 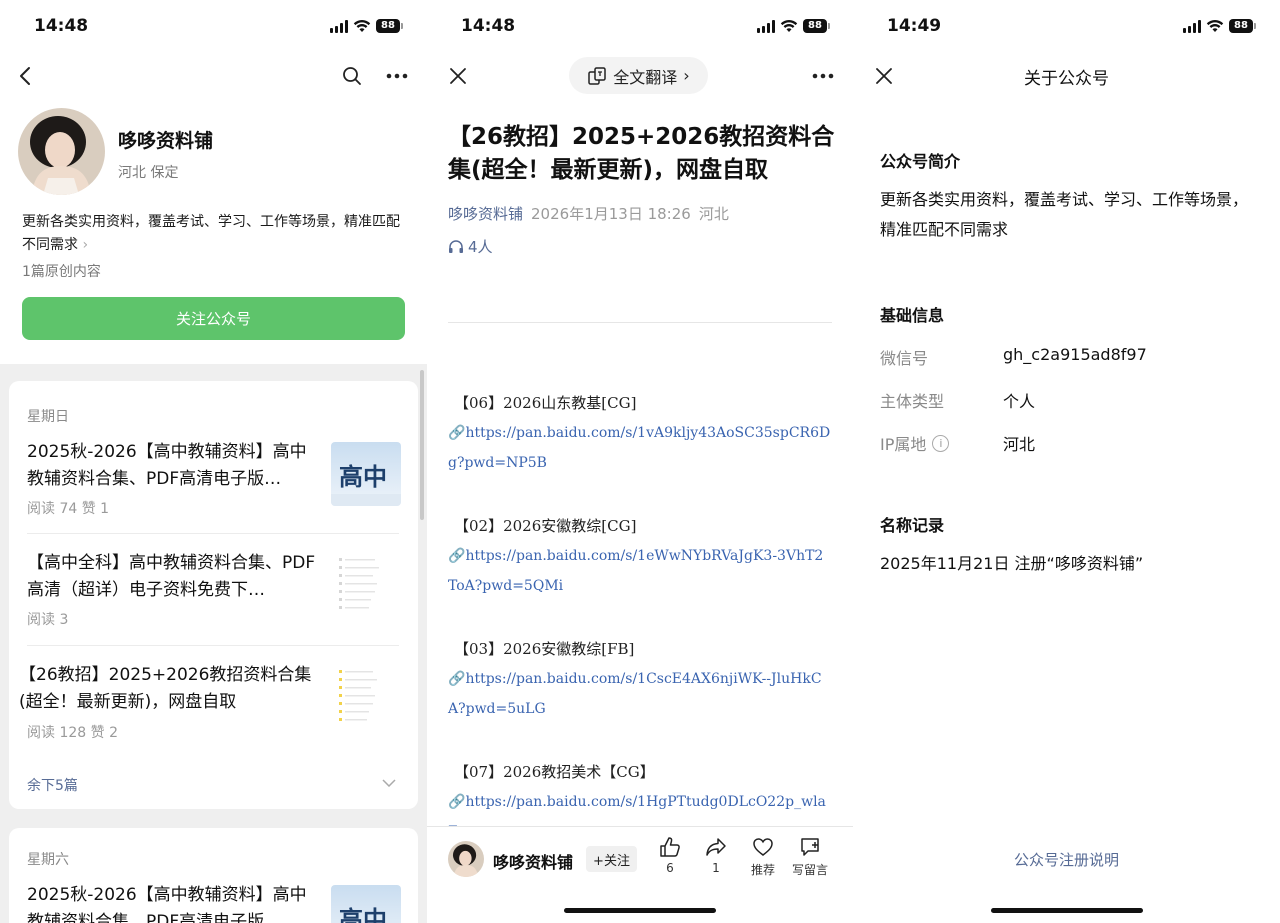 I want to click on headphones-icon, so click(x=456, y=246).